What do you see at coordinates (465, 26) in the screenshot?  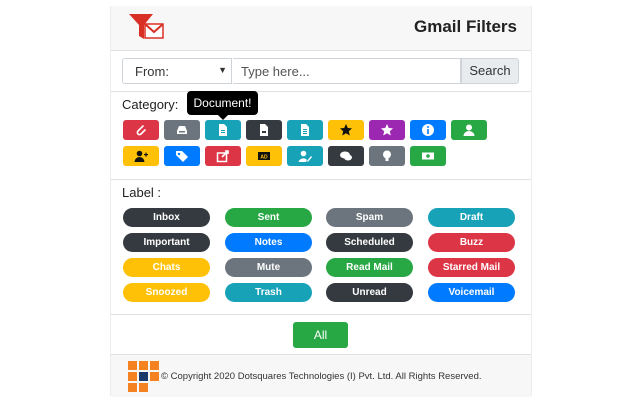 I see `page-title: Gmail Filters` at bounding box center [465, 26].